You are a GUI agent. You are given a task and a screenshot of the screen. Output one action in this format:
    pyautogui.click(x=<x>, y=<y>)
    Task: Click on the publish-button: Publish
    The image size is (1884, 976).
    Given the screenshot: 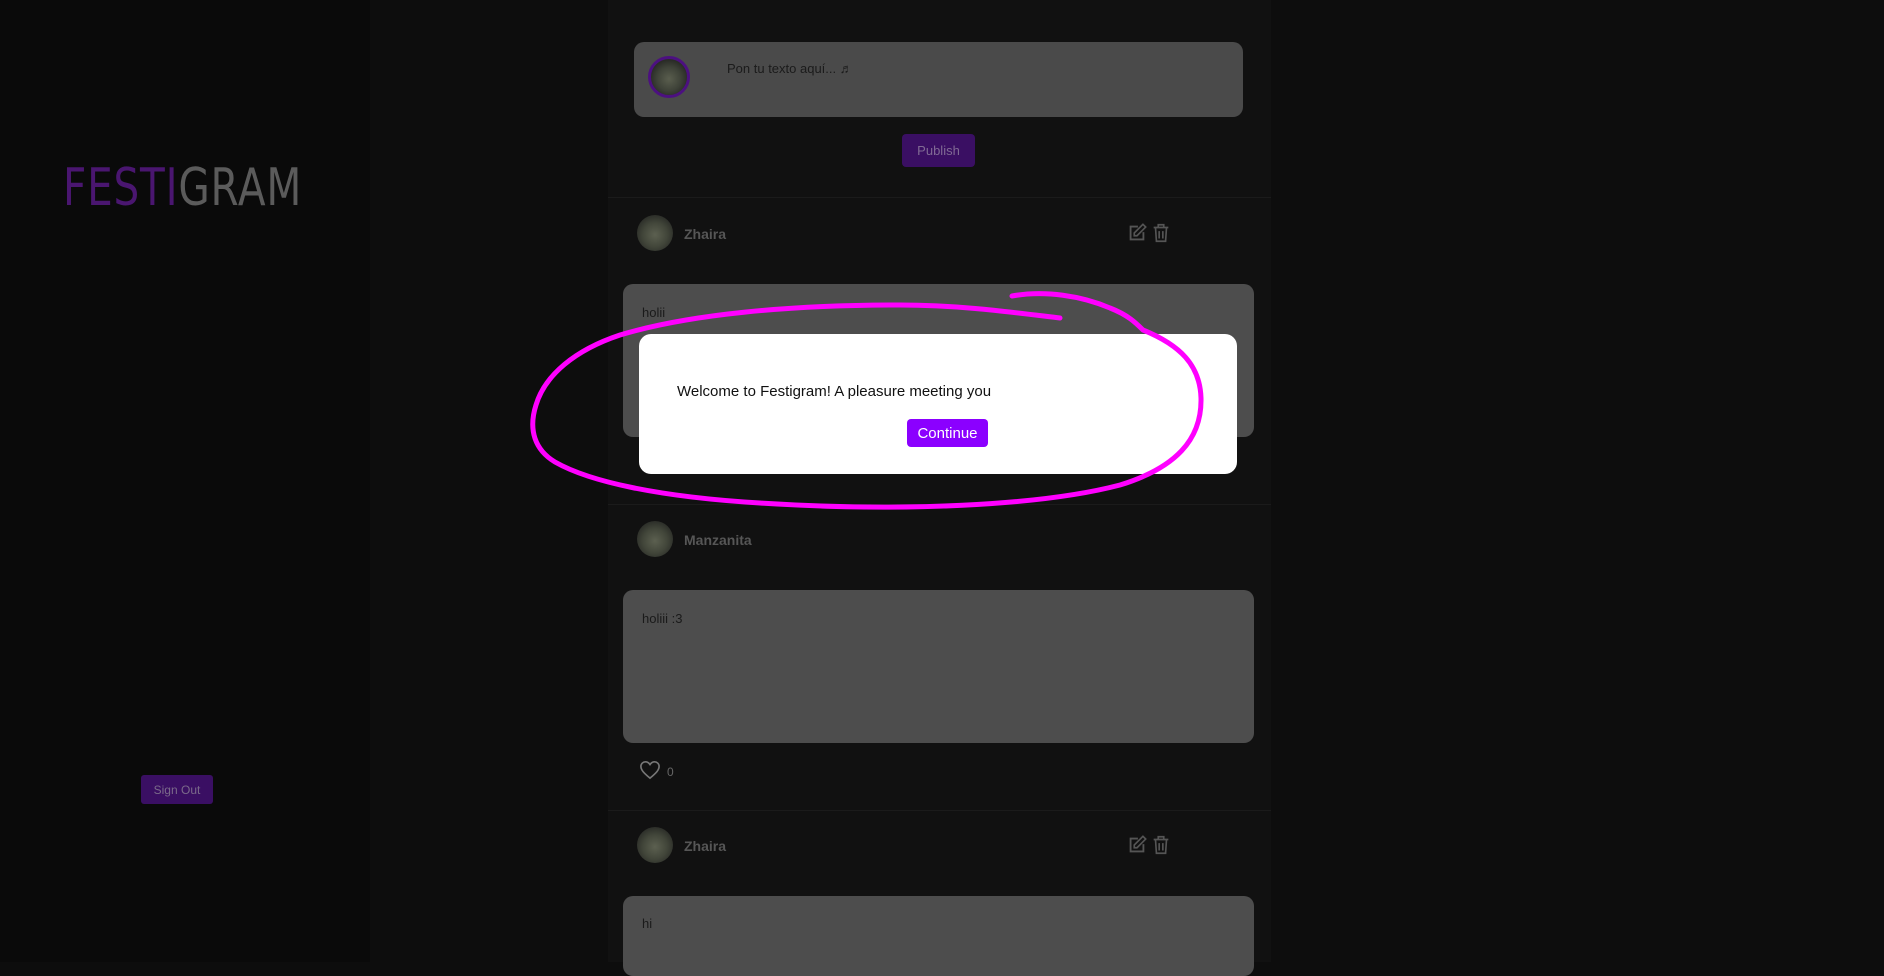 What is the action you would take?
    pyautogui.click(x=938, y=150)
    